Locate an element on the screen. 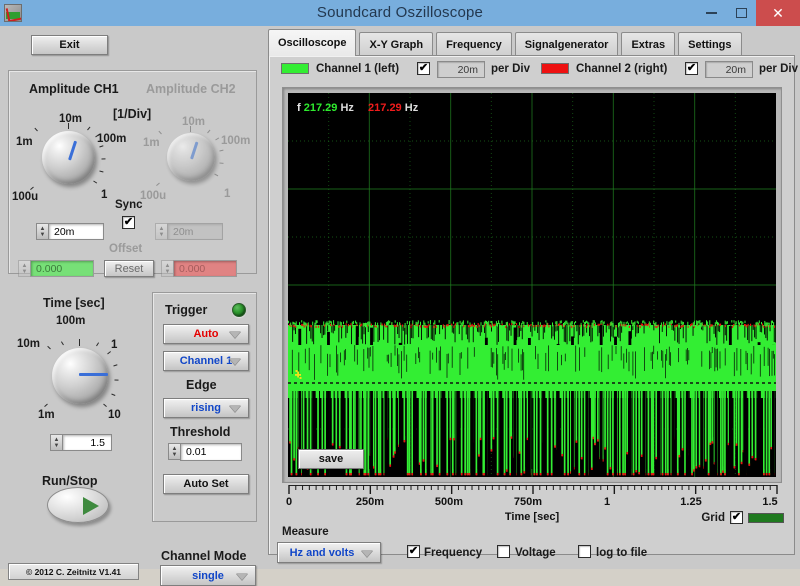 The image size is (800, 586). ch1-scale-100m: 100m is located at coordinates (112, 139).